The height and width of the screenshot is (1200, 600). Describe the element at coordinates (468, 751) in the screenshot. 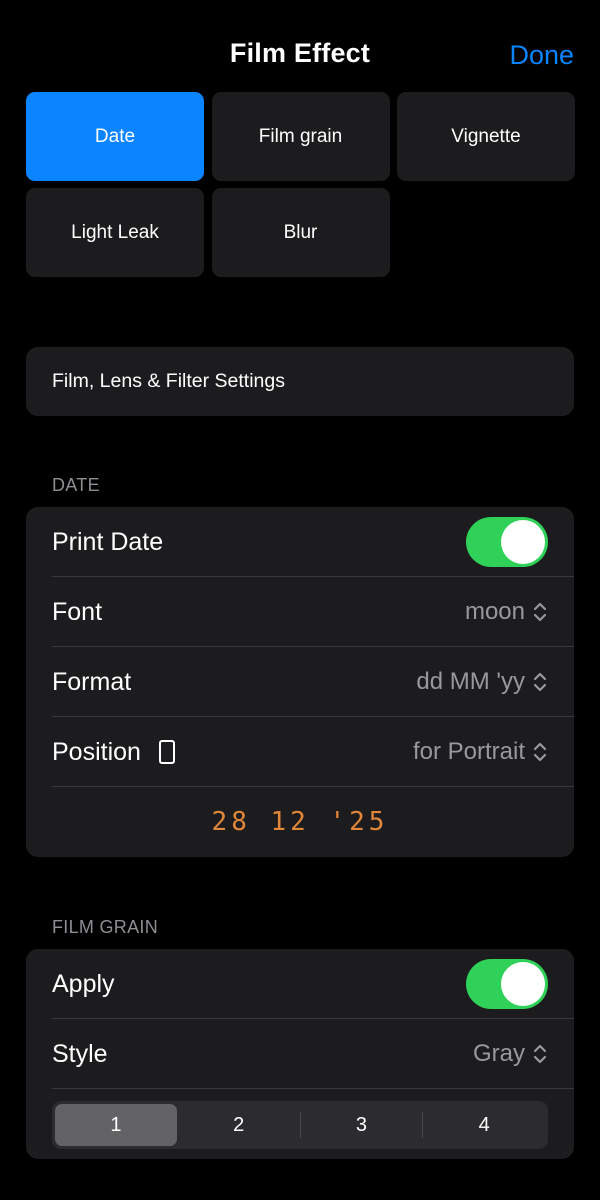

I see `position-value: for Portrait` at that location.